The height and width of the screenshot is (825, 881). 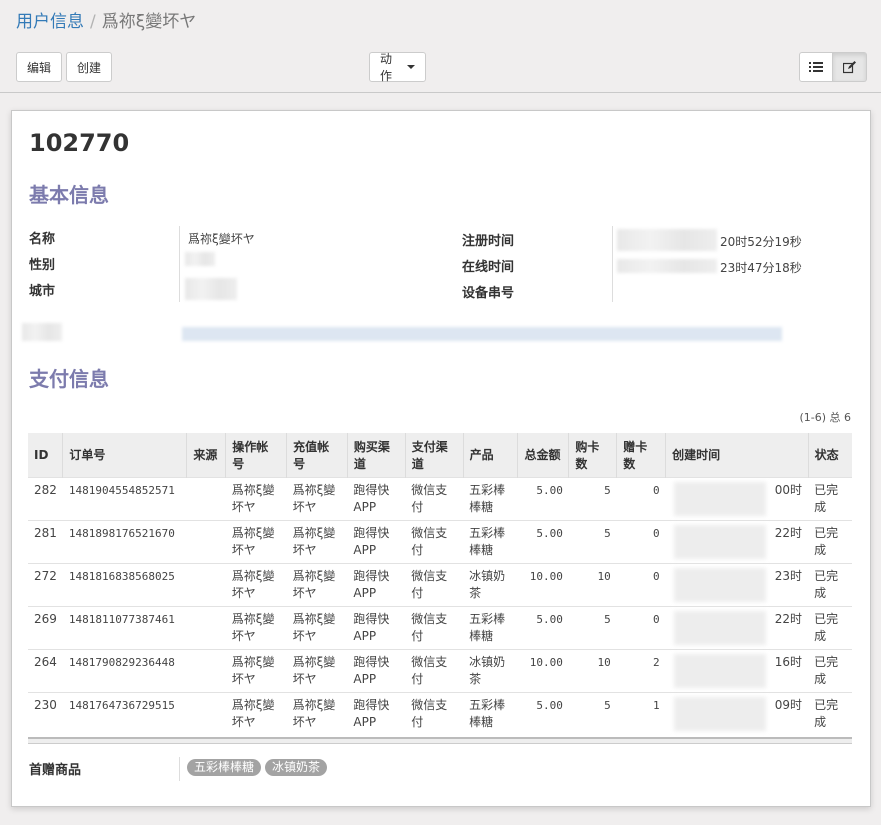 What do you see at coordinates (256, 455) in the screenshot?
I see `column-header-operator: 操作帐号` at bounding box center [256, 455].